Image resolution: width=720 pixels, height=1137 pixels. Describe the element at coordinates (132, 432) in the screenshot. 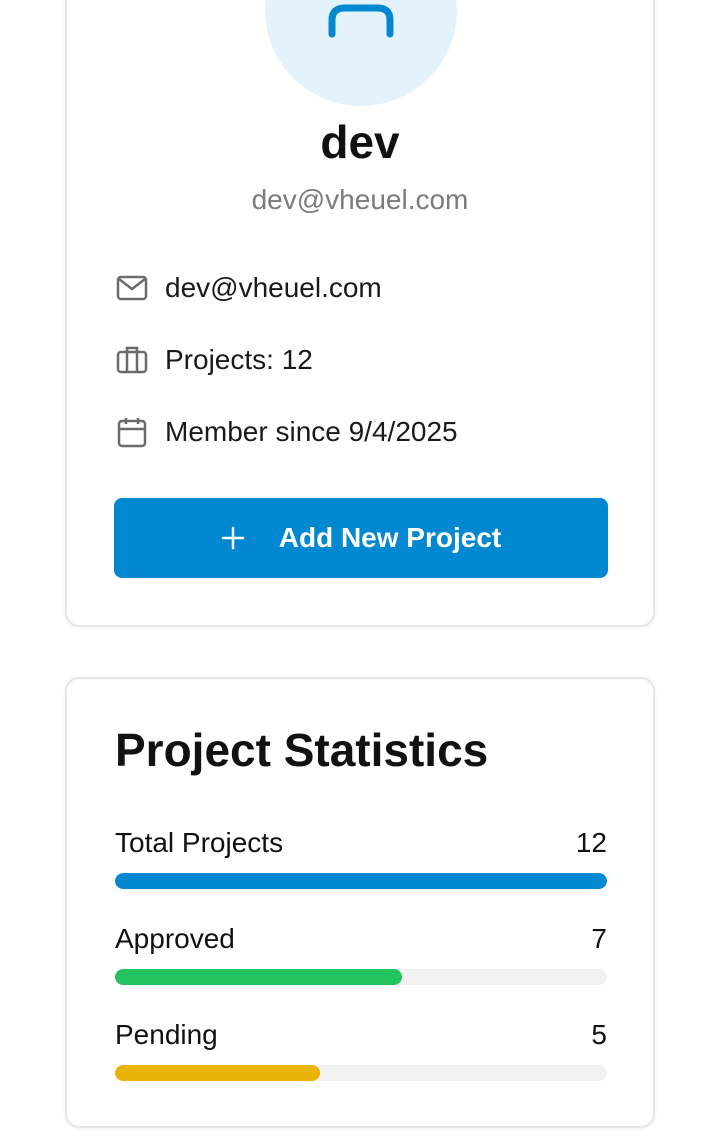

I see `calendar-icon` at that location.